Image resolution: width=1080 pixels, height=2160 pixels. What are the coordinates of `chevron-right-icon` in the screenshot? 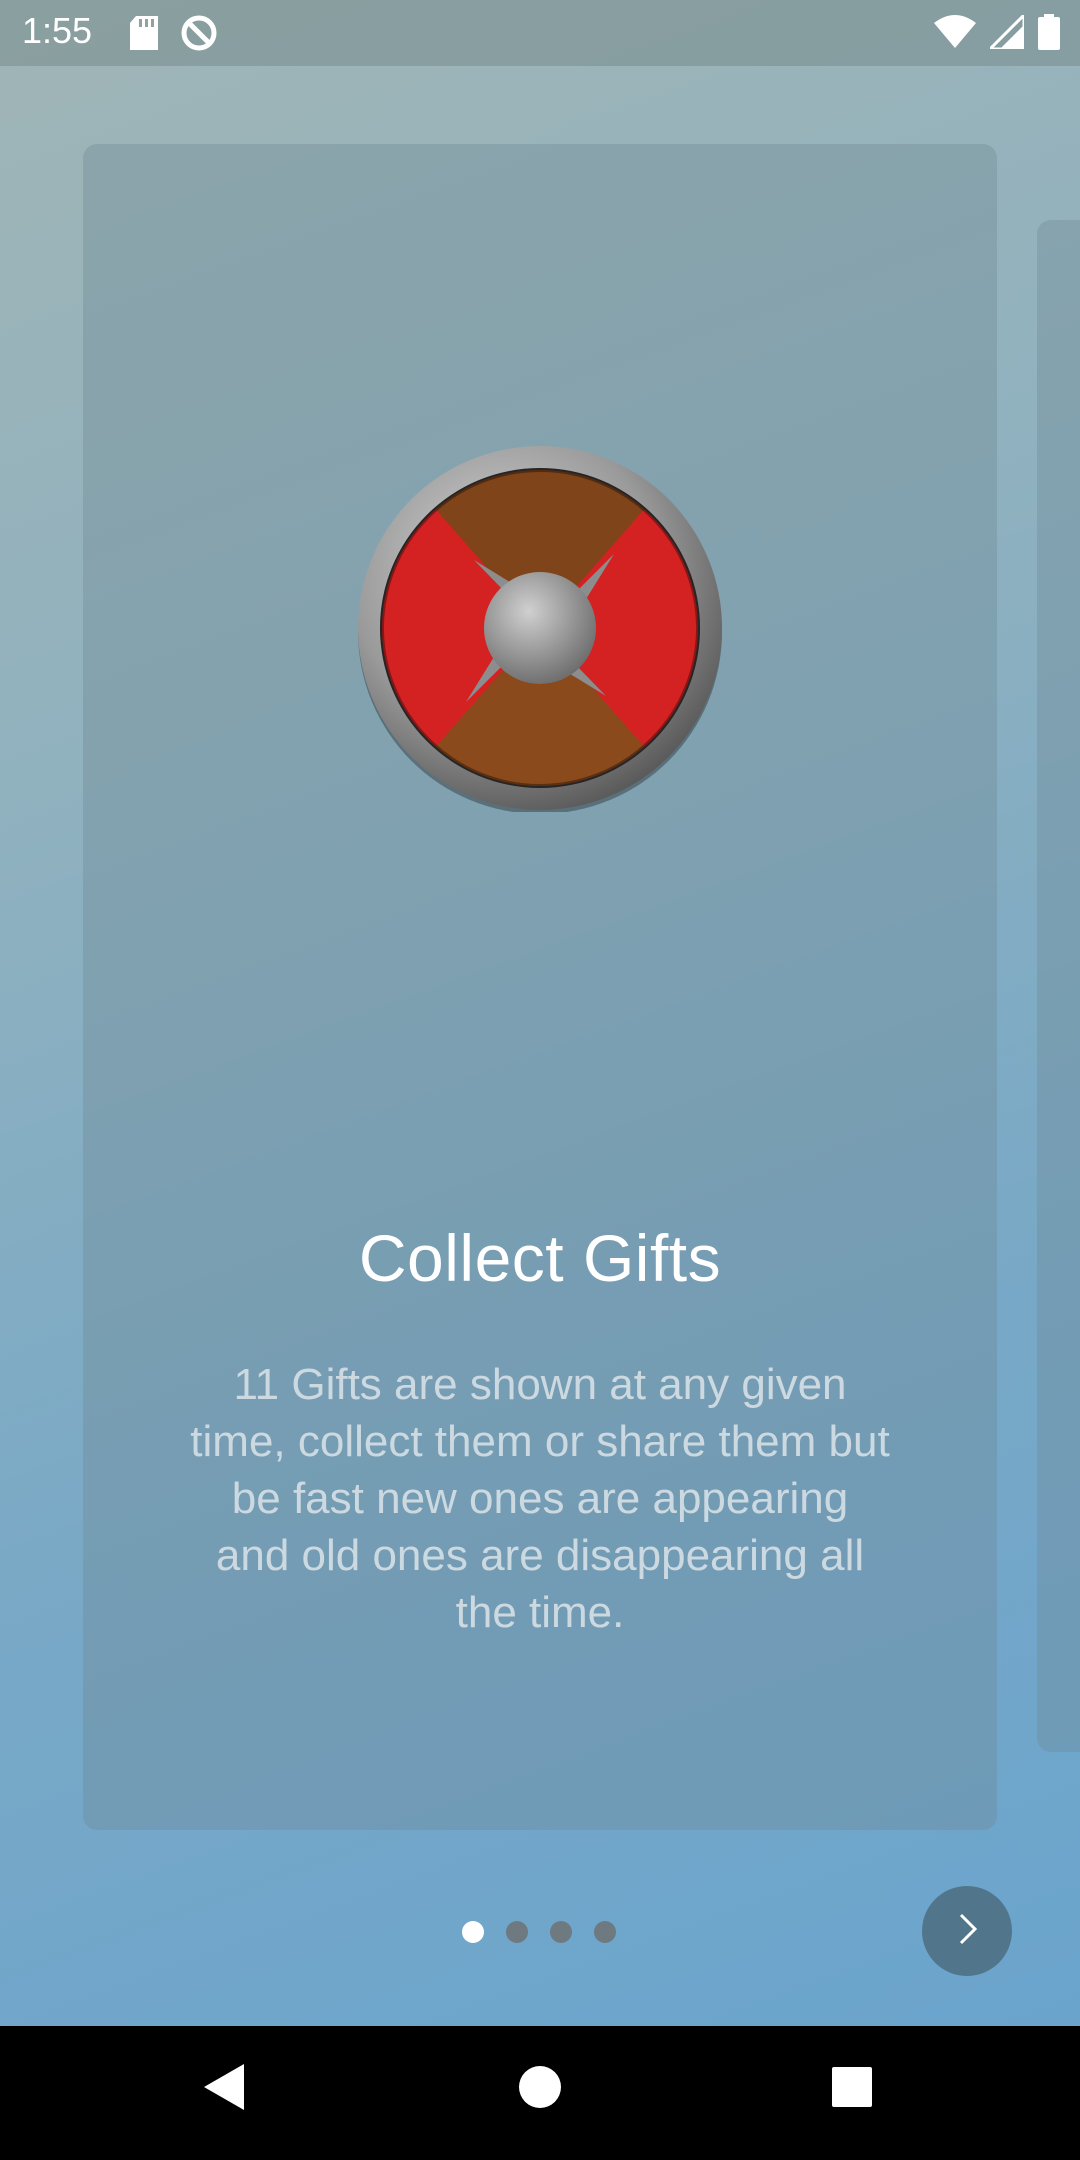 It's located at (967, 1931).